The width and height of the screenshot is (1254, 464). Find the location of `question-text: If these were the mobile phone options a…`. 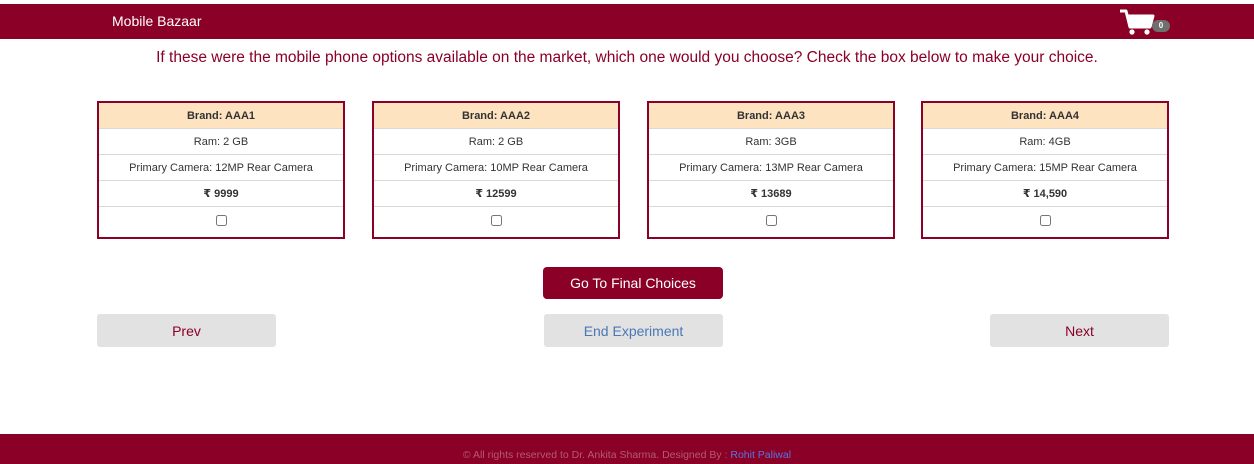

question-text: If these were the mobile phone options a… is located at coordinates (627, 57).